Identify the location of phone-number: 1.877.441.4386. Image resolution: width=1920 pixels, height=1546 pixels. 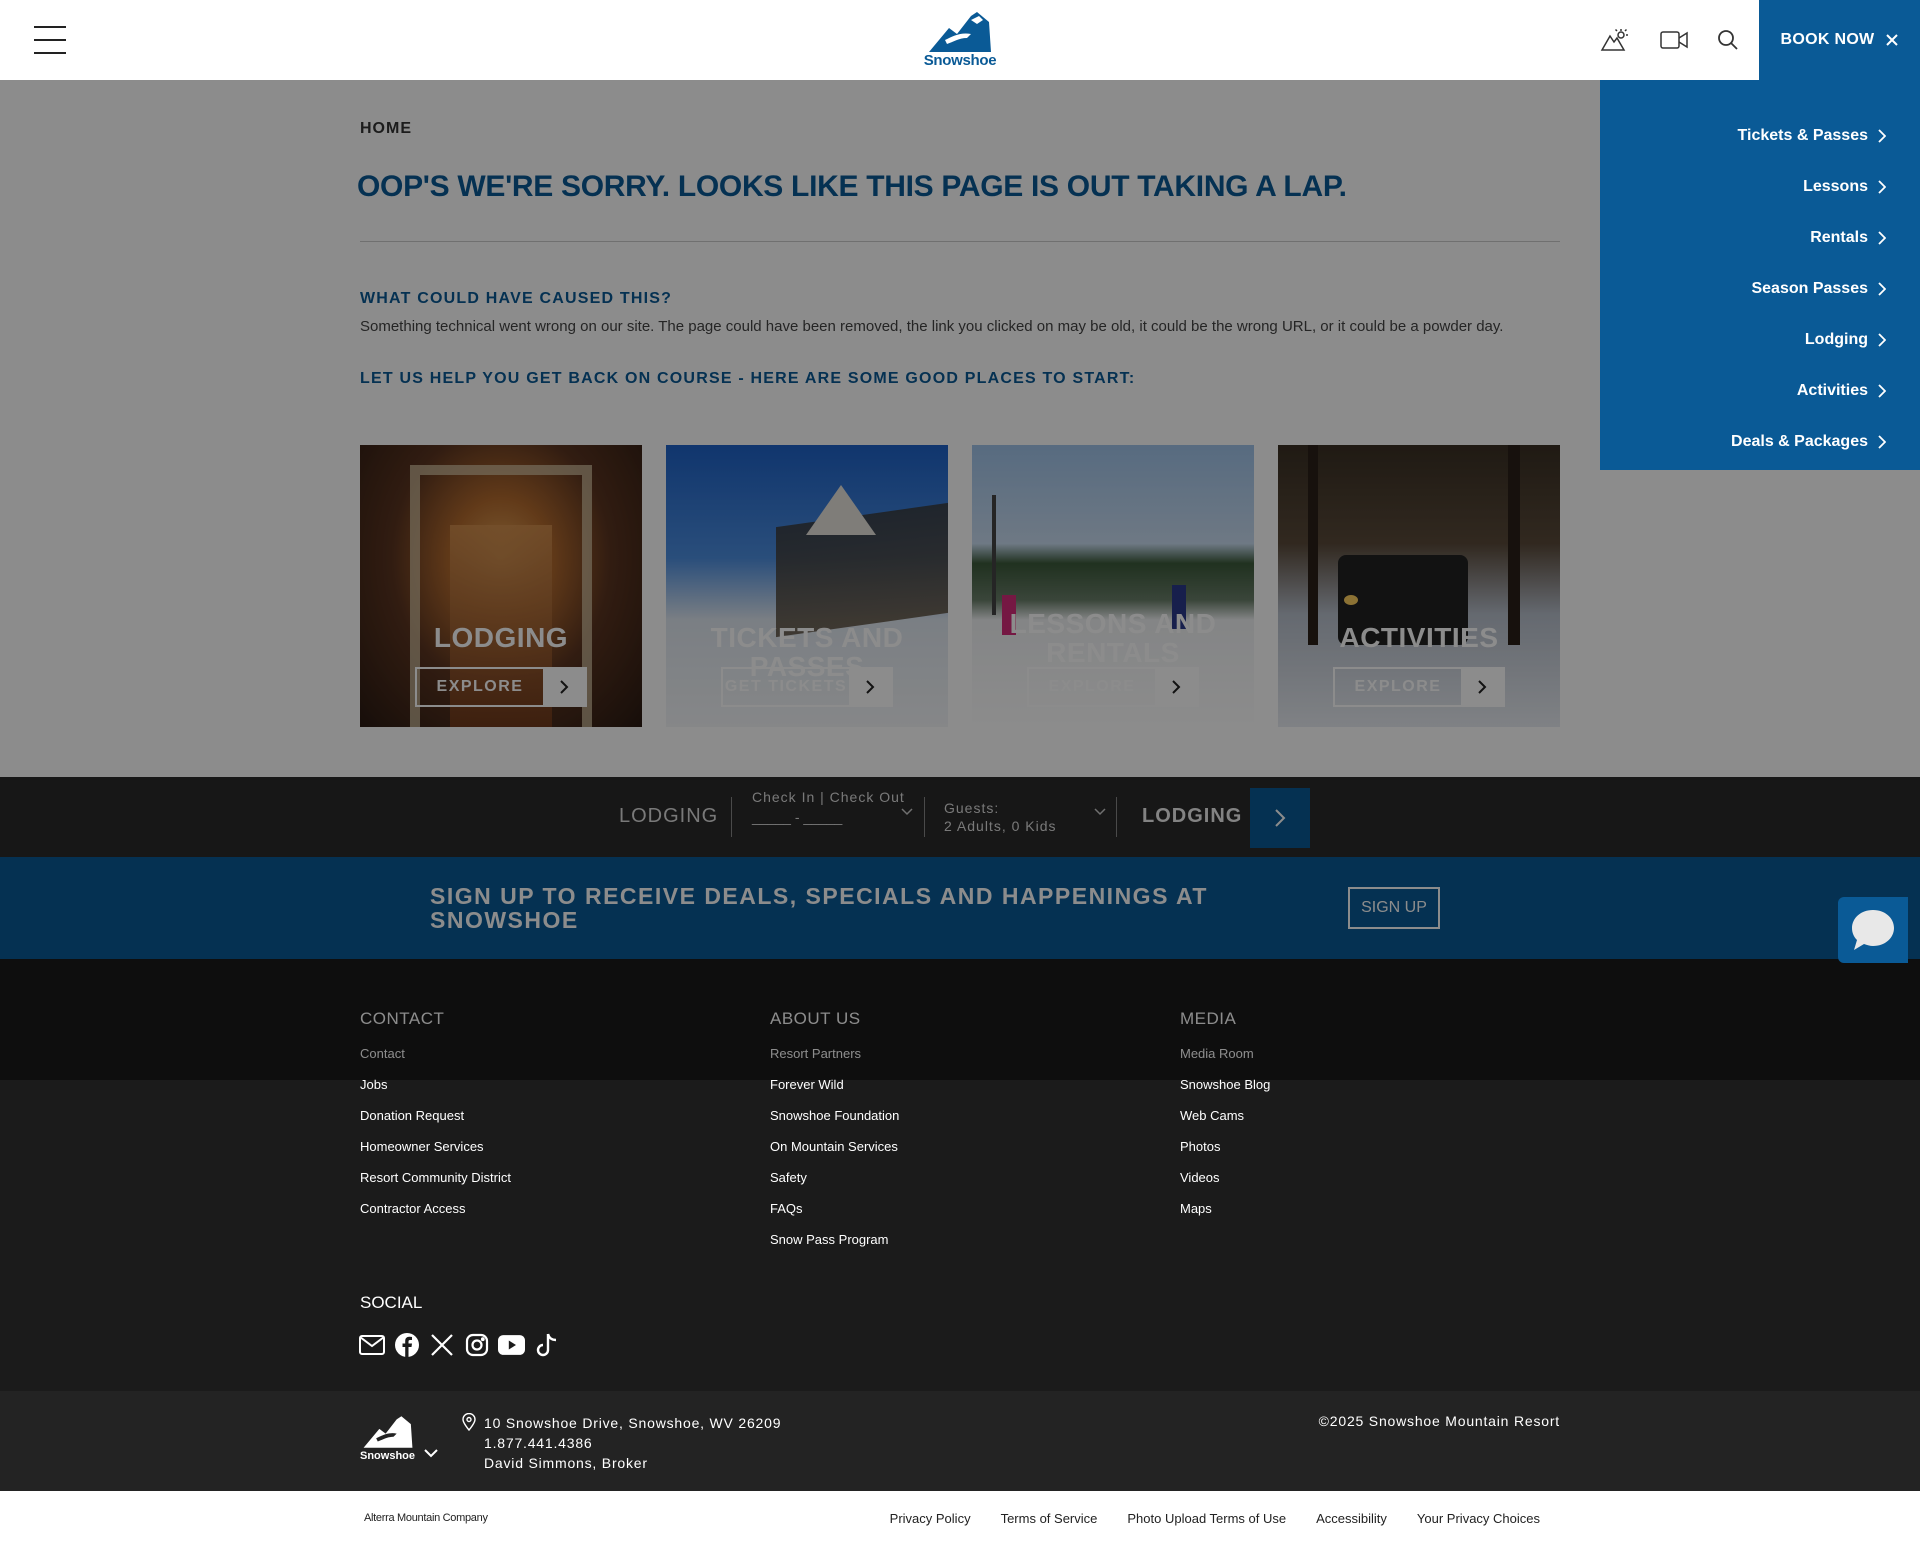
(632, 1443).